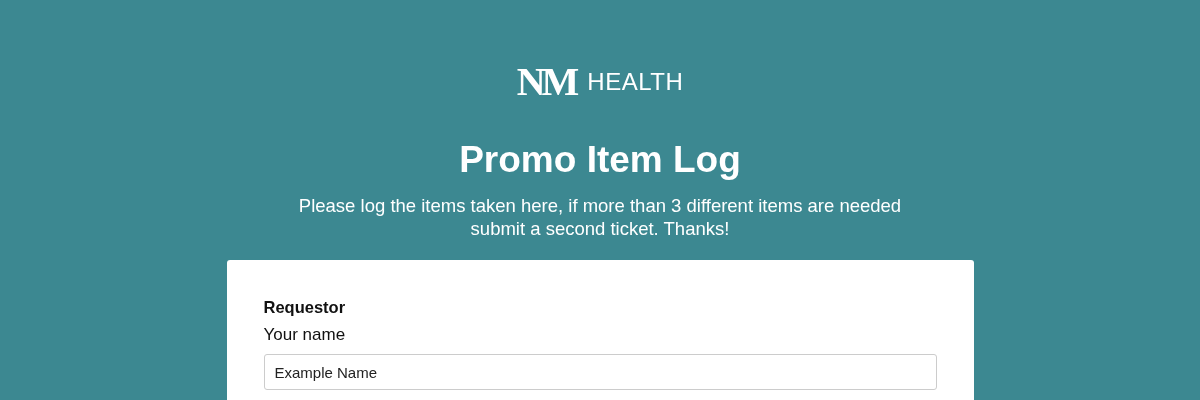  Describe the element at coordinates (305, 335) in the screenshot. I see `field-label: Your name` at that location.